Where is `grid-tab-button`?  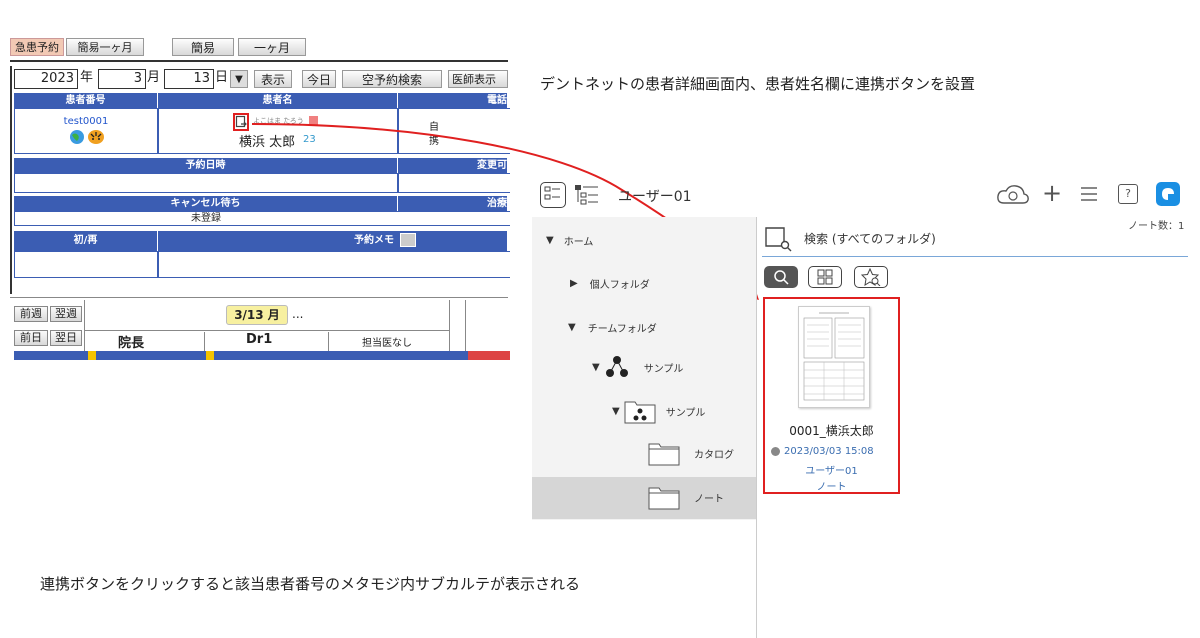 grid-tab-button is located at coordinates (825, 277).